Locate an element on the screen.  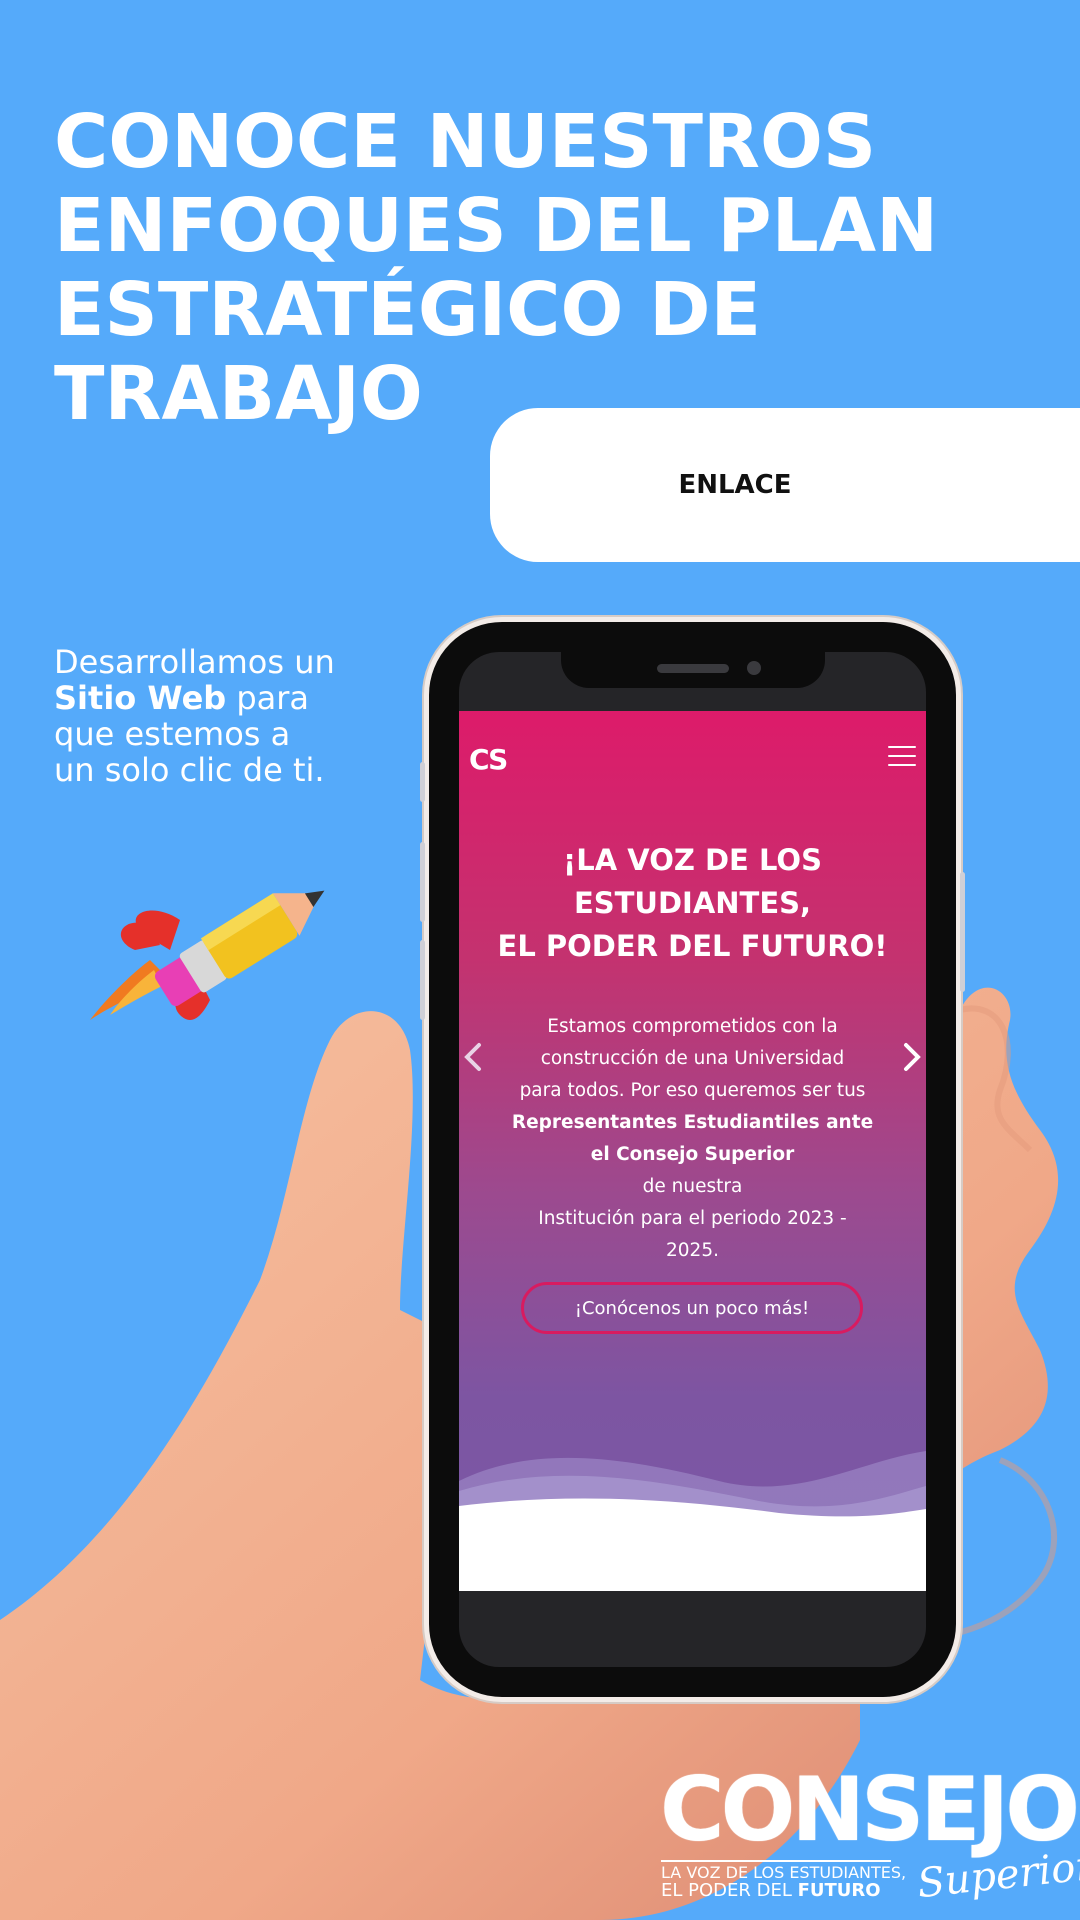
tagline-bold: Sitio Web is located at coordinates (140, 698).